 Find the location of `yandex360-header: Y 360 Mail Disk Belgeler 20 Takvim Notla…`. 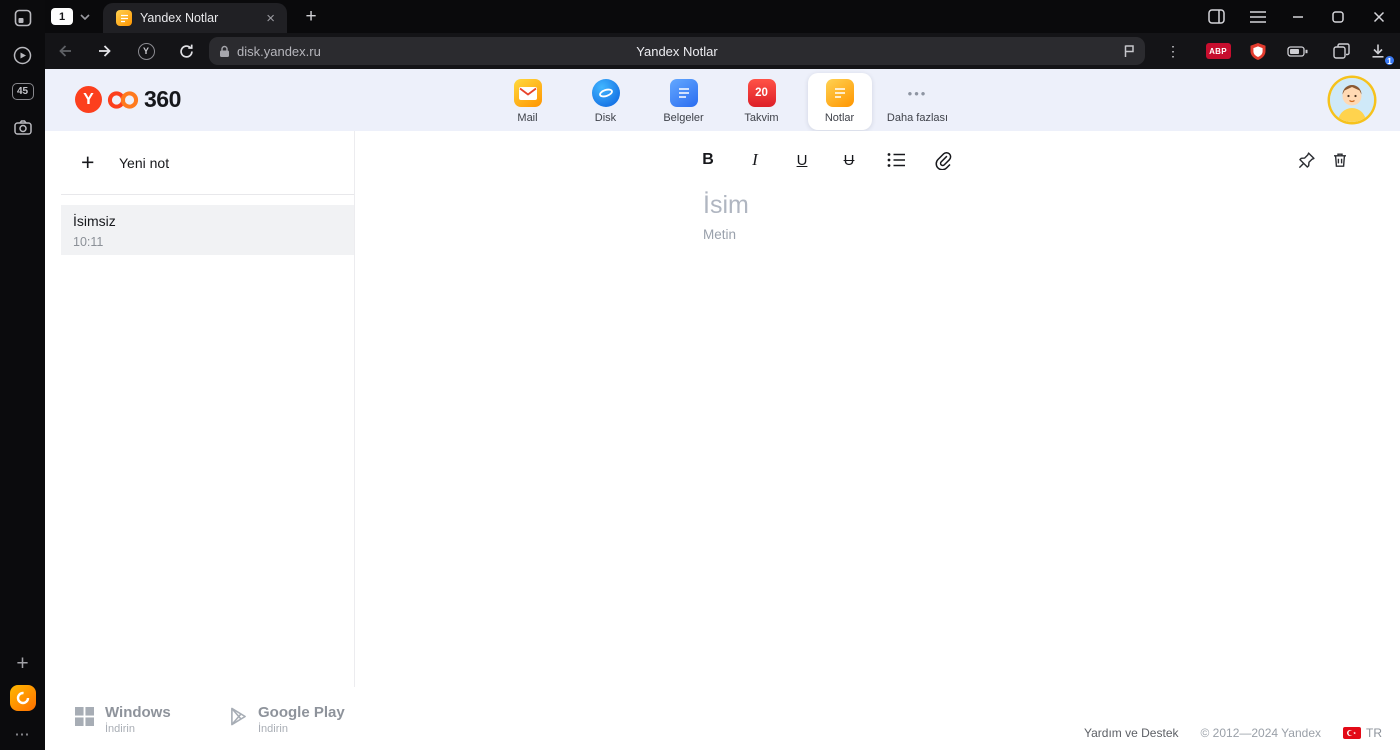

yandex360-header: Y 360 Mail Disk Belgeler 20 Takvim Notla… is located at coordinates (722, 100).